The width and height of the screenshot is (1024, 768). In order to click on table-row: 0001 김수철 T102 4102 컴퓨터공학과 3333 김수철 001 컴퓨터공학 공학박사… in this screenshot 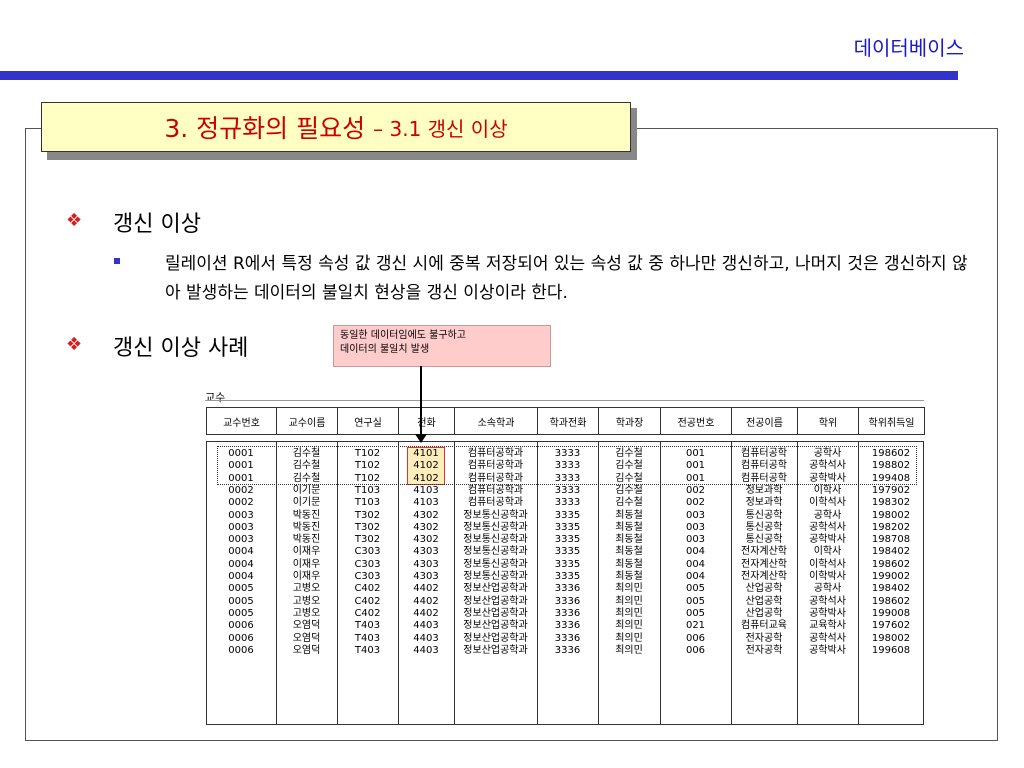, I will do `click(565, 479)`.